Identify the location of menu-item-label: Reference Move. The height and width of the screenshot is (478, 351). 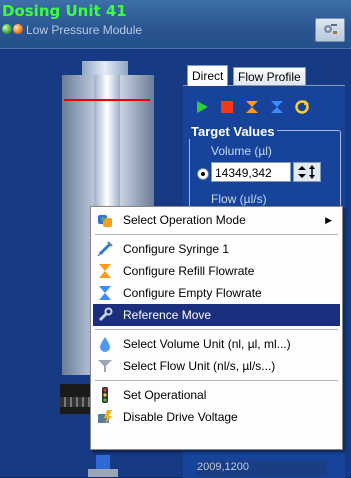
(167, 315).